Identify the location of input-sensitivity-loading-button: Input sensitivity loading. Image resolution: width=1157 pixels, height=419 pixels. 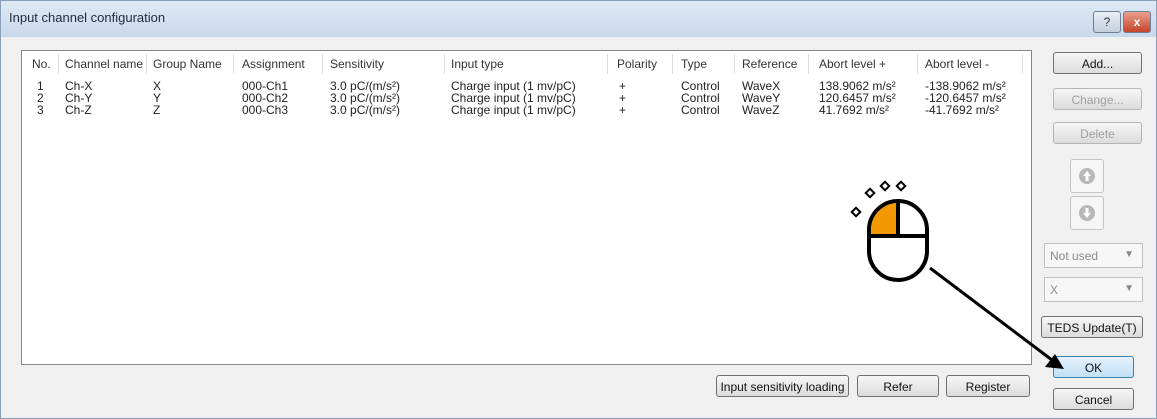
(782, 386).